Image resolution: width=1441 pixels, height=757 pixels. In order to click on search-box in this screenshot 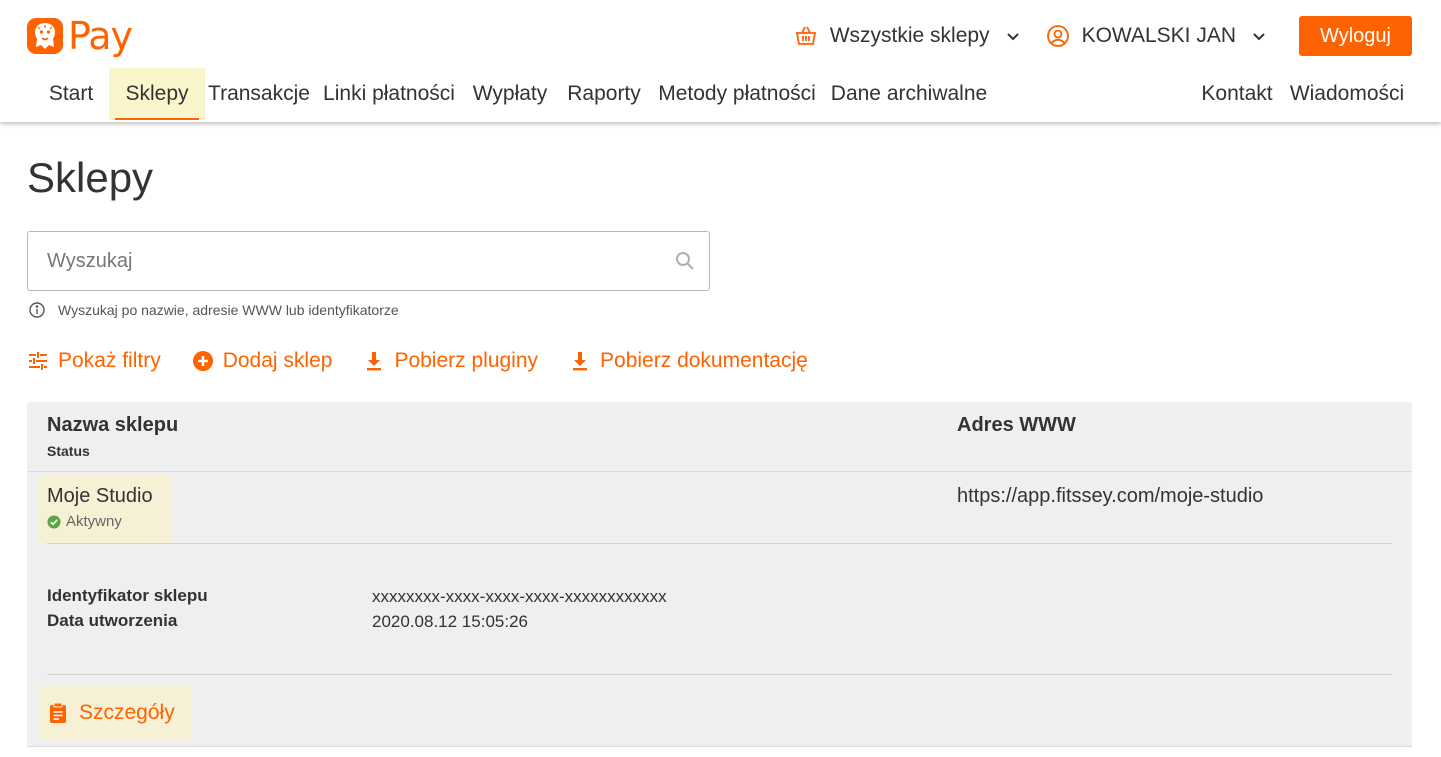, I will do `click(368, 261)`.